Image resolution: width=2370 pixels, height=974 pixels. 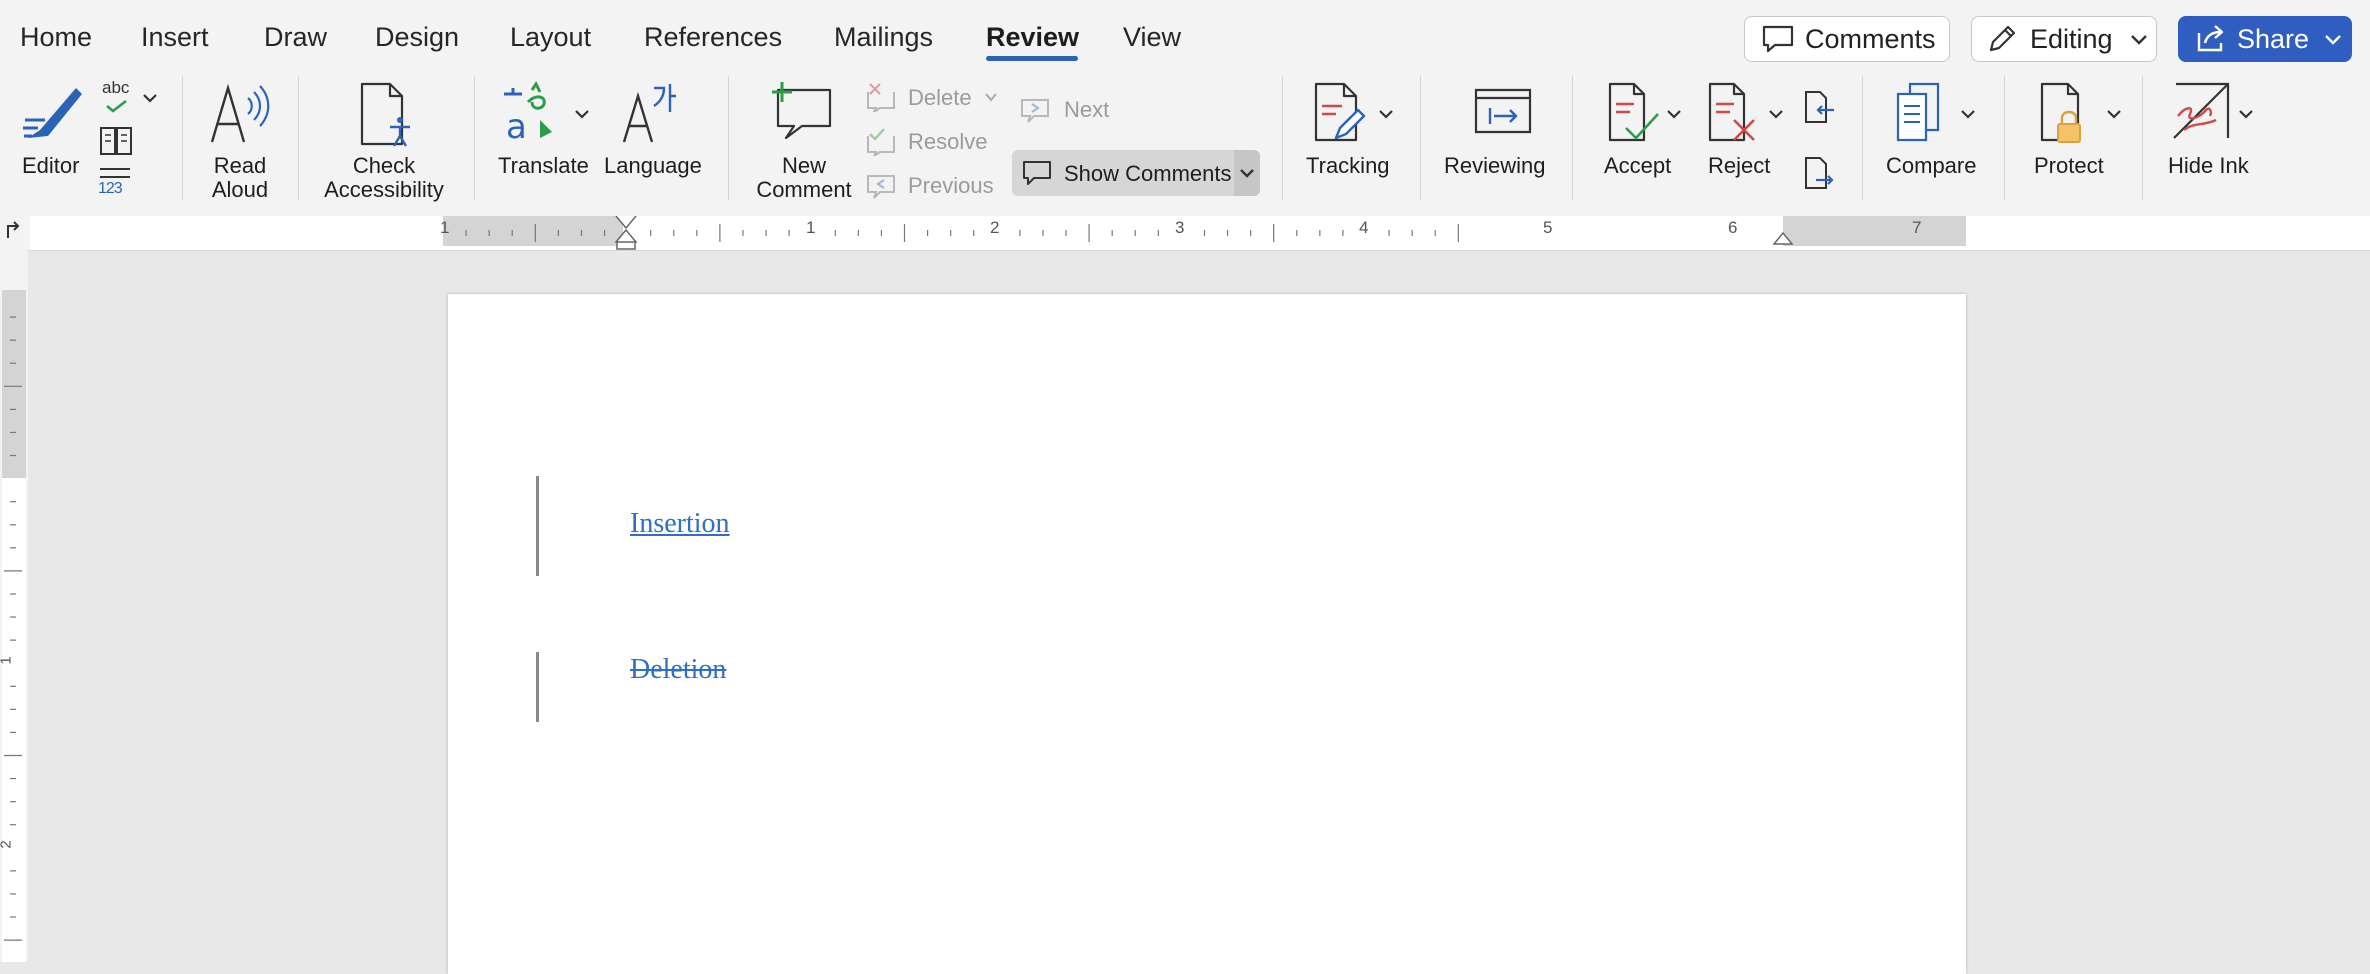 I want to click on spelling-button: abc, so click(x=130, y=98).